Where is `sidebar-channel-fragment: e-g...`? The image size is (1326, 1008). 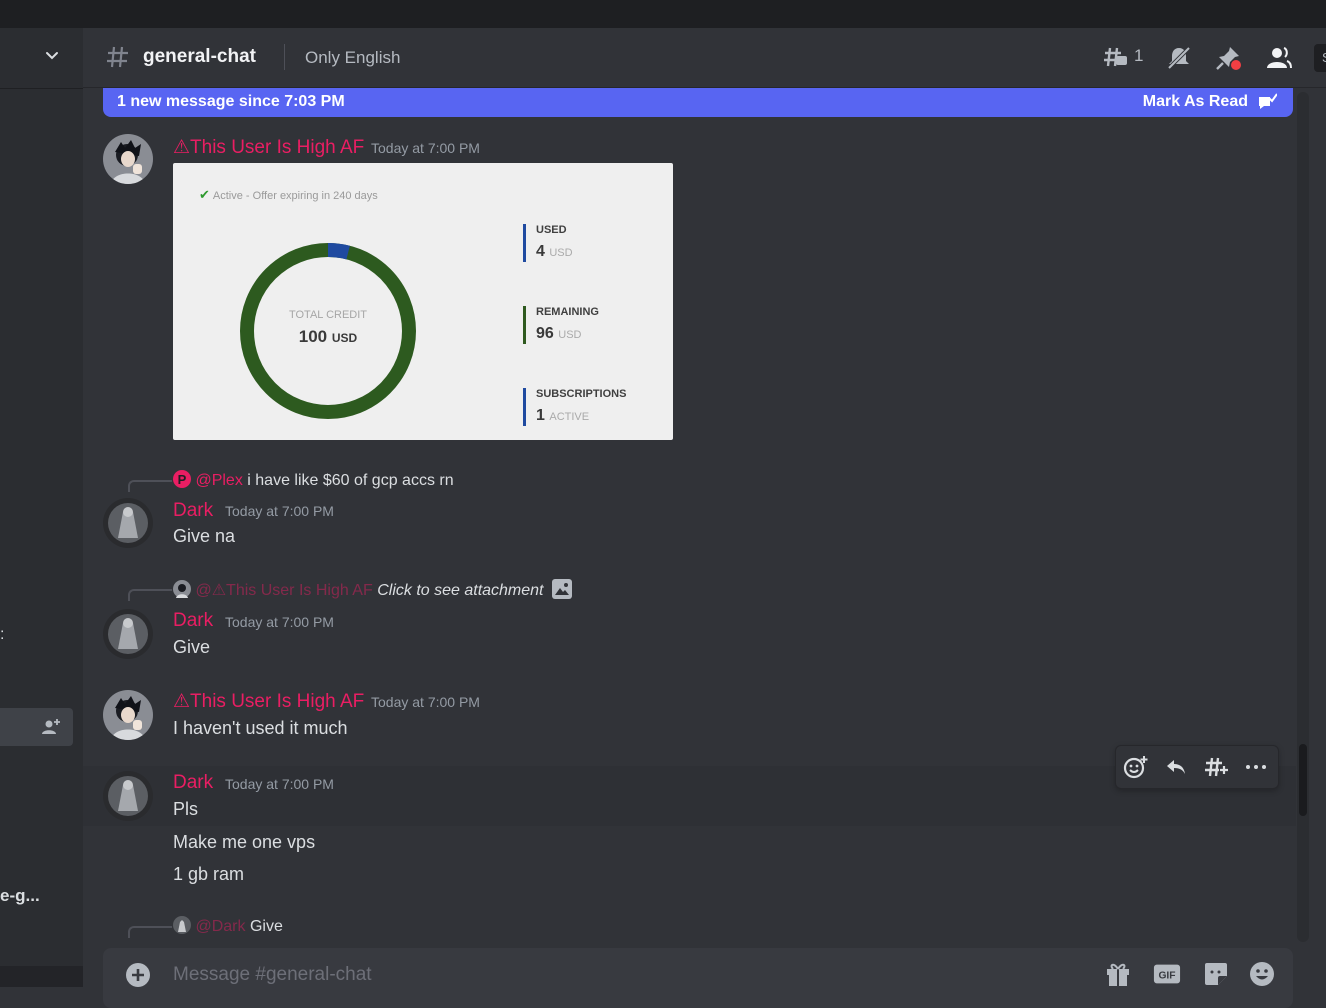
sidebar-channel-fragment: e-g... is located at coordinates (20, 896).